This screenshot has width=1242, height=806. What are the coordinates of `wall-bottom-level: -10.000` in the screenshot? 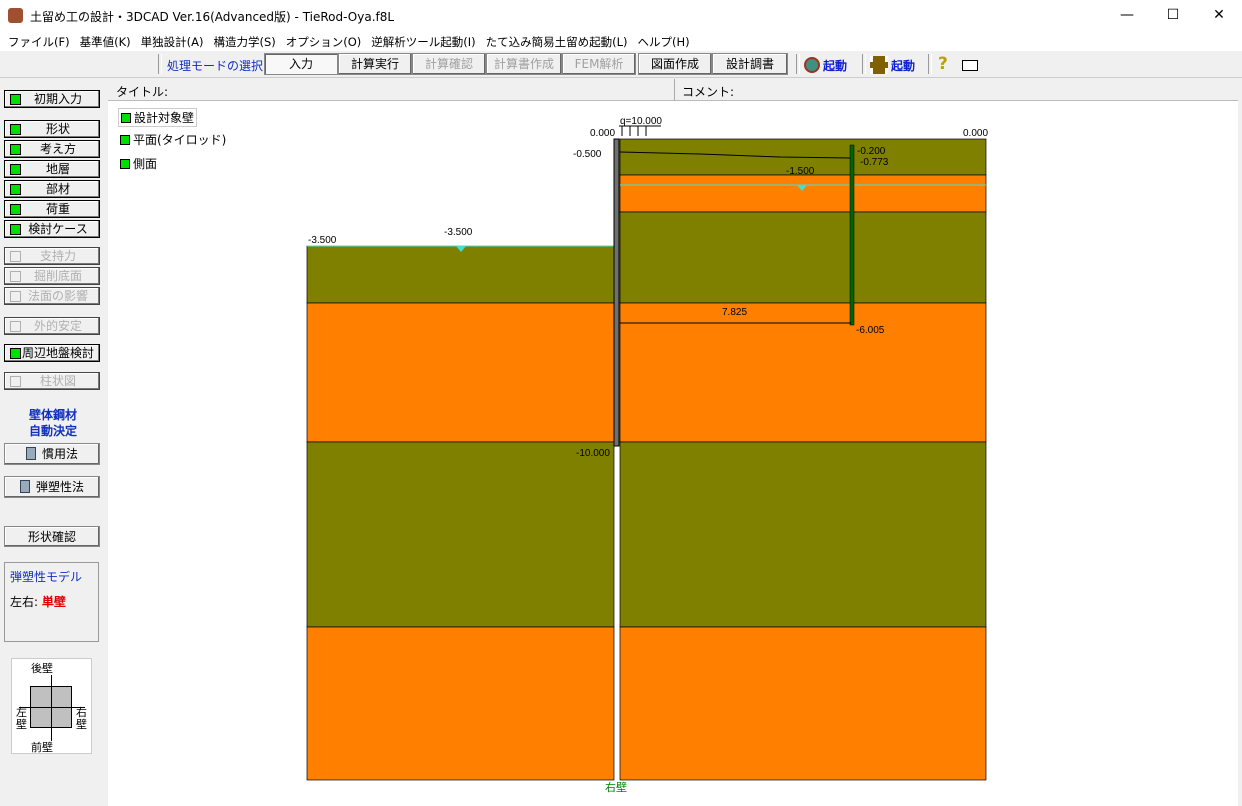 It's located at (593, 453).